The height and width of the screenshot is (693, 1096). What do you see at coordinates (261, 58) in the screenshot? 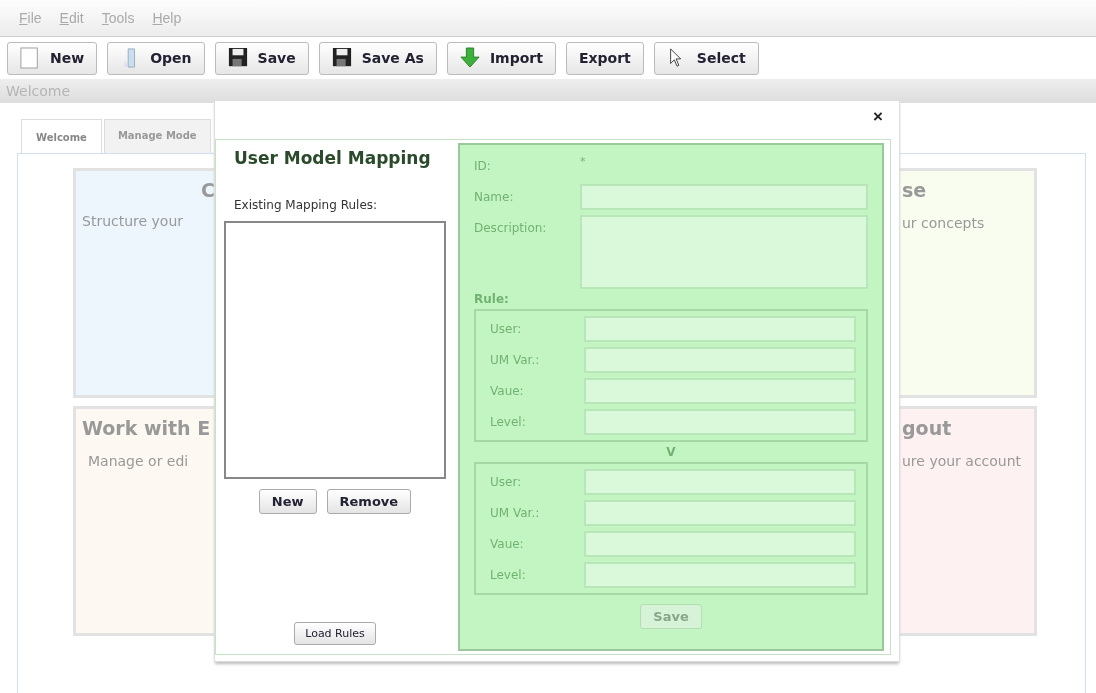
I see `toolbar-button: Save` at bounding box center [261, 58].